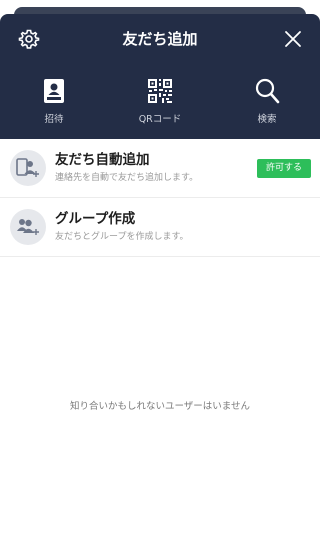 Image resolution: width=320 pixels, height=550 pixels. Describe the element at coordinates (54, 119) in the screenshot. I see `menu-invite-label: 招待` at that location.